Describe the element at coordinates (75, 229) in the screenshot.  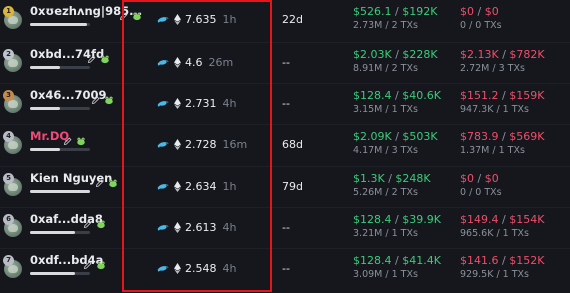
I see `trader-cell: 6 0xaf...dda8` at that location.